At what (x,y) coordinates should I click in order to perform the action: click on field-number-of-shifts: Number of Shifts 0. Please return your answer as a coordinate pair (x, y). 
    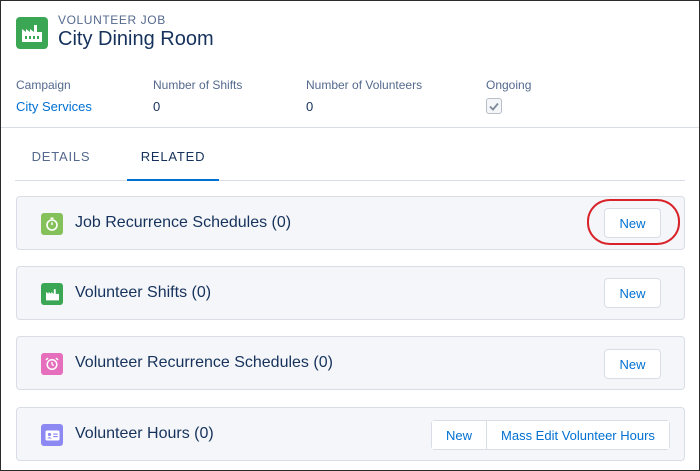
    Looking at the image, I should click on (197, 96).